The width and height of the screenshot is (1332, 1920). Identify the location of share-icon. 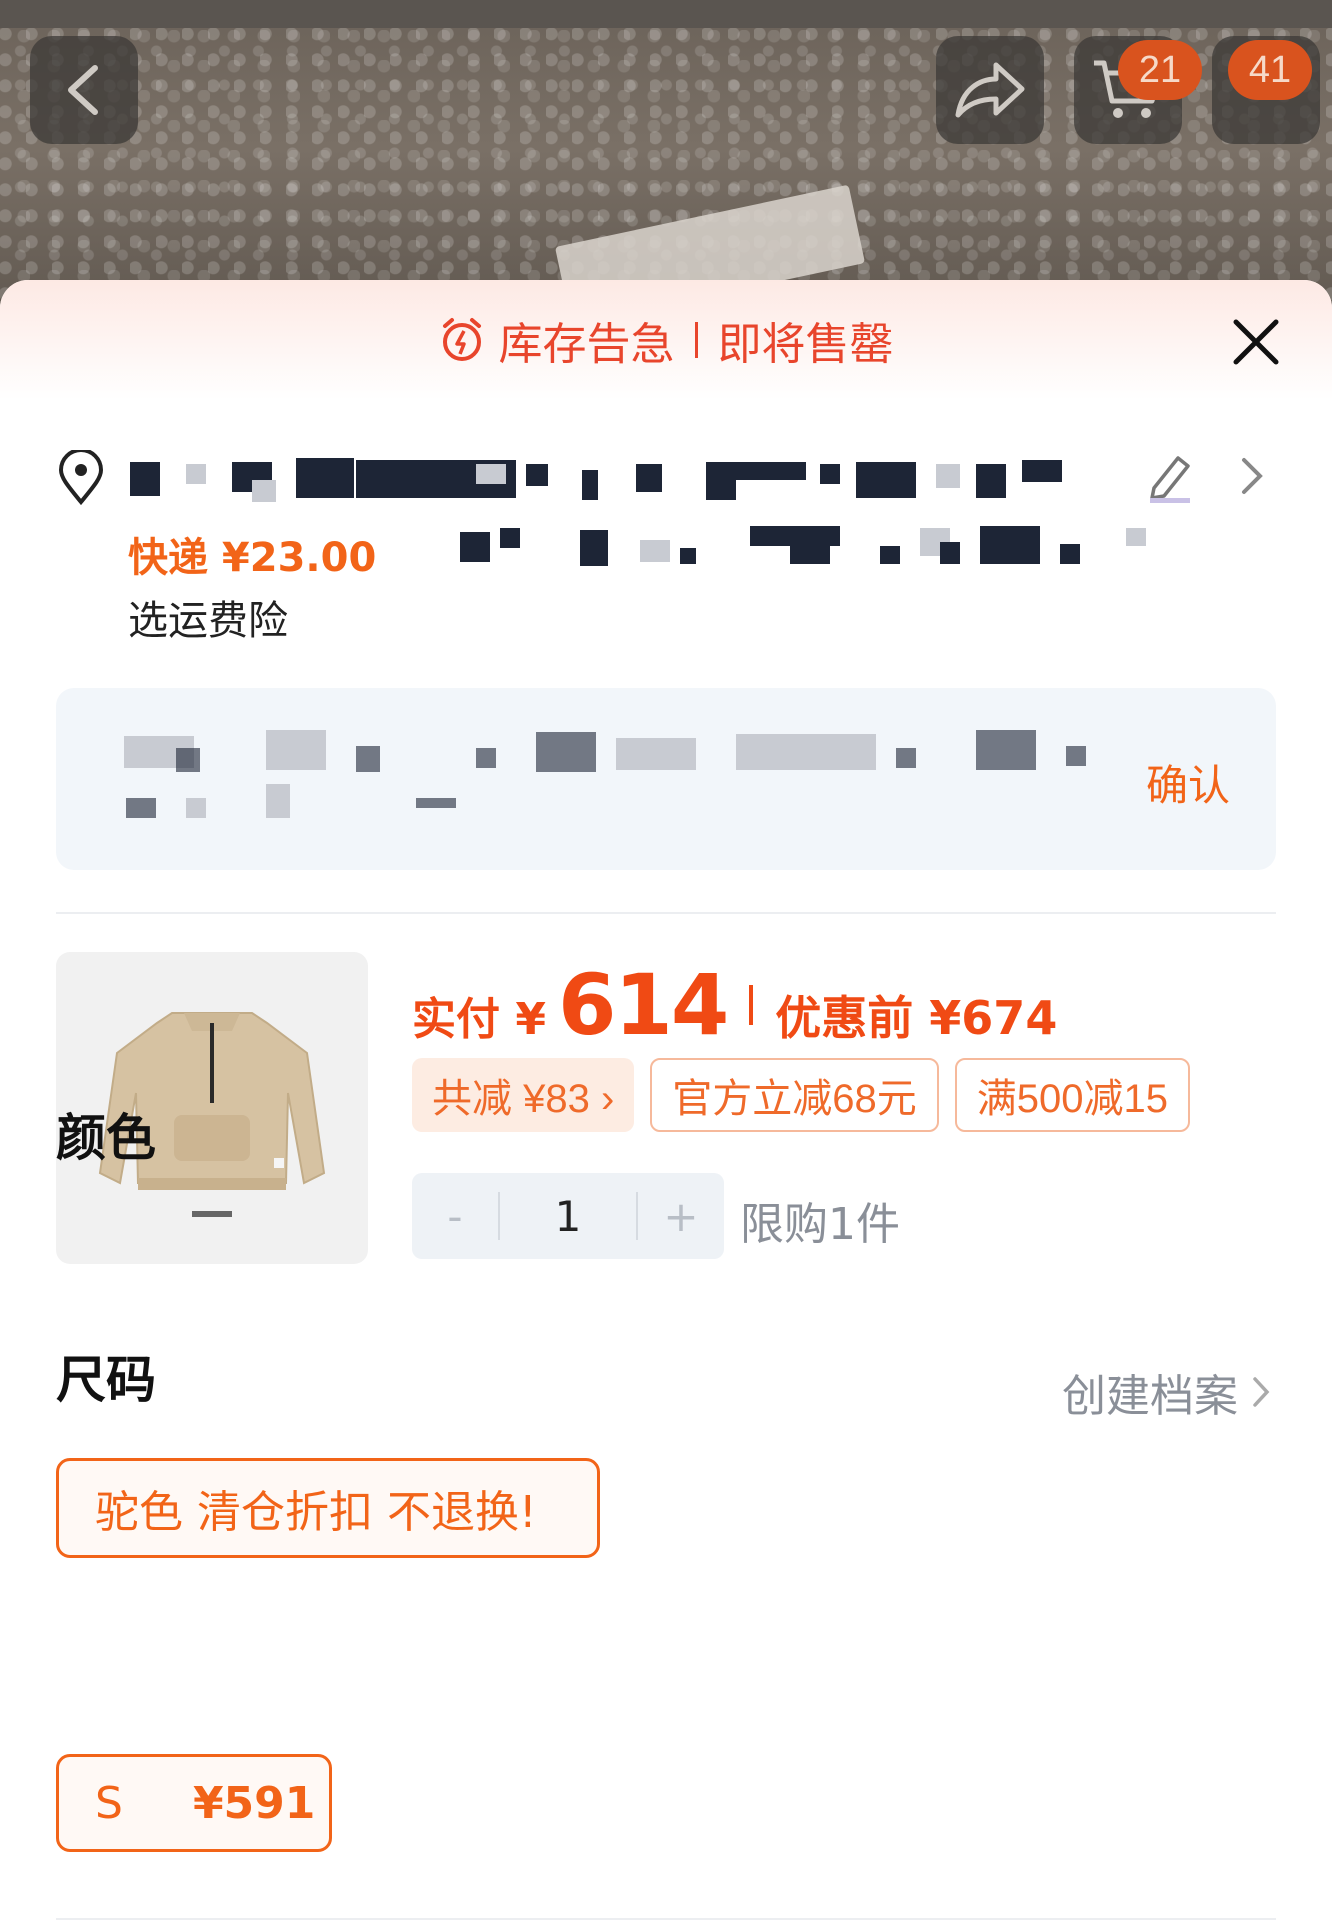
(990, 90).